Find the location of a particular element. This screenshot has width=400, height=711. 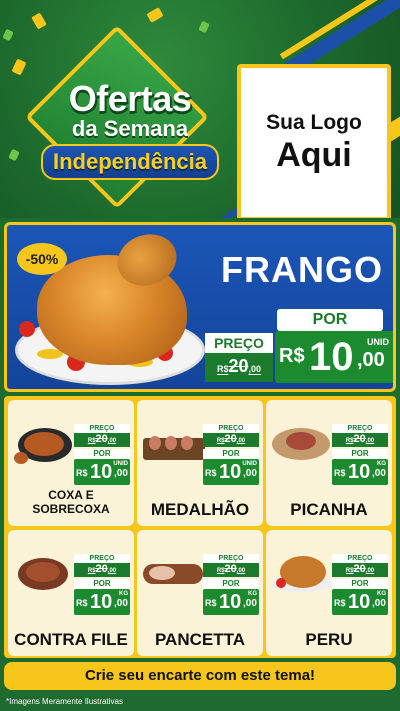

featured-product-name: FRANGO is located at coordinates (302, 269).